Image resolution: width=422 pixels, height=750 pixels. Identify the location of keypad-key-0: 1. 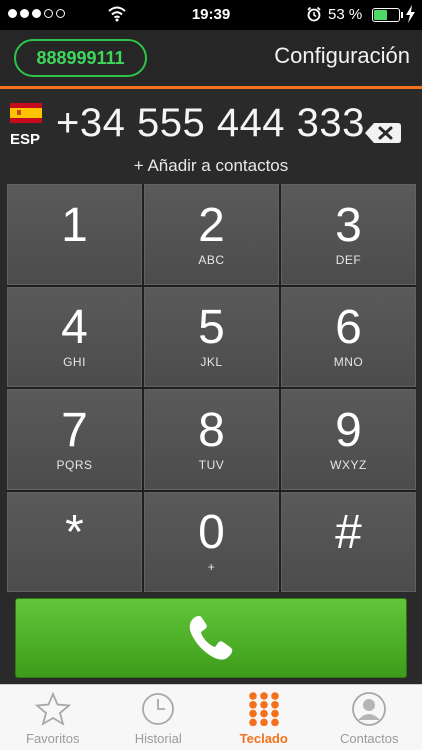
(74, 234).